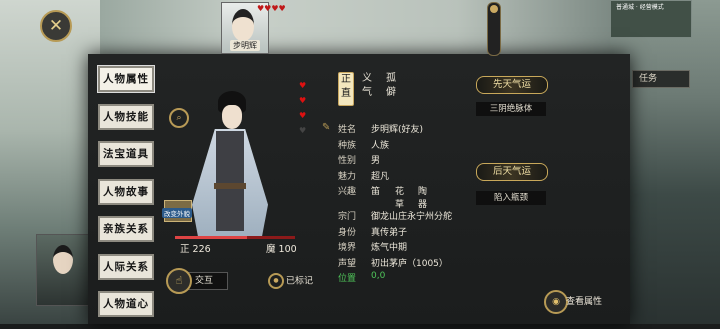 This screenshot has height=329, width=720. What do you see at coordinates (229, 161) in the screenshot?
I see `character-figure` at bounding box center [229, 161].